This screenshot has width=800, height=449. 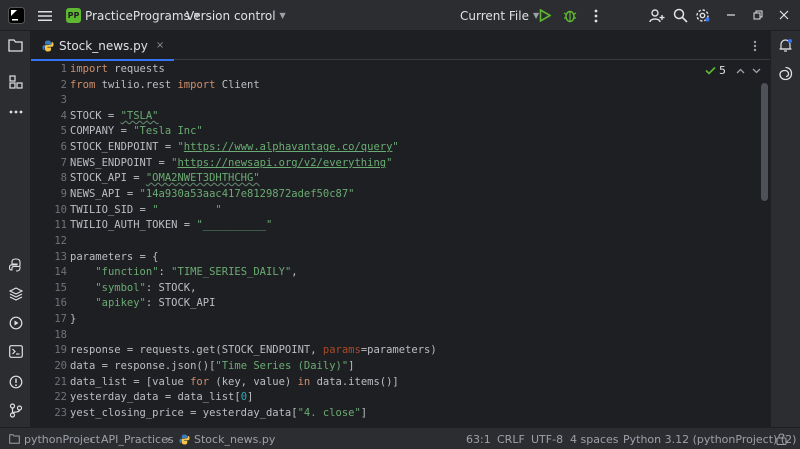 I want to click on line-number: 12, so click(x=60, y=241).